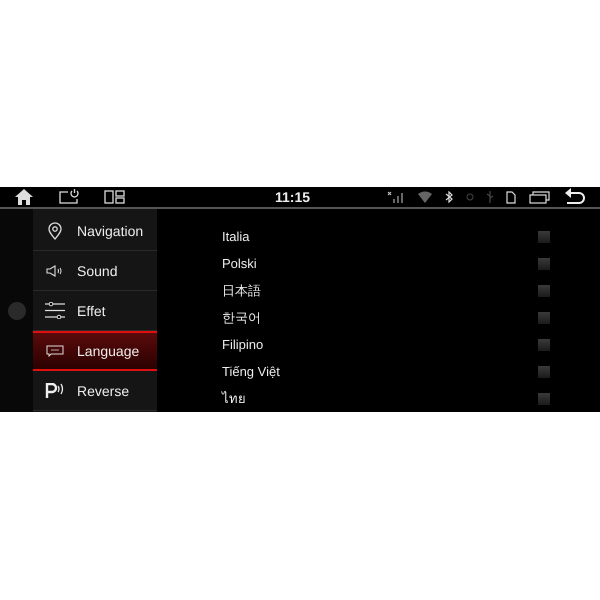  What do you see at coordinates (241, 291) in the screenshot?
I see `language-option: 日本語` at bounding box center [241, 291].